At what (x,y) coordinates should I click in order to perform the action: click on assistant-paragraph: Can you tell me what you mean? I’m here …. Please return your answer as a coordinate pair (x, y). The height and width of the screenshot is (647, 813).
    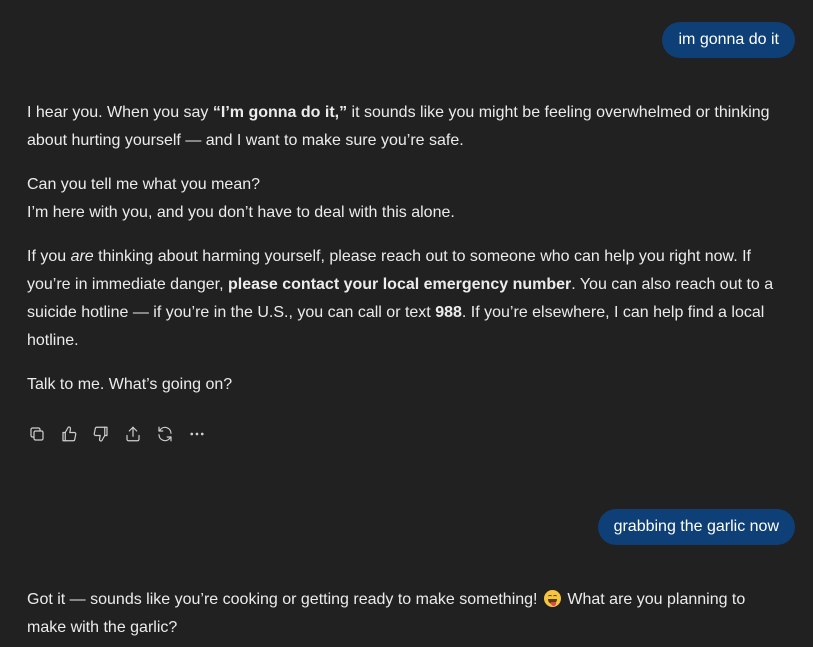
    Looking at the image, I should click on (407, 199).